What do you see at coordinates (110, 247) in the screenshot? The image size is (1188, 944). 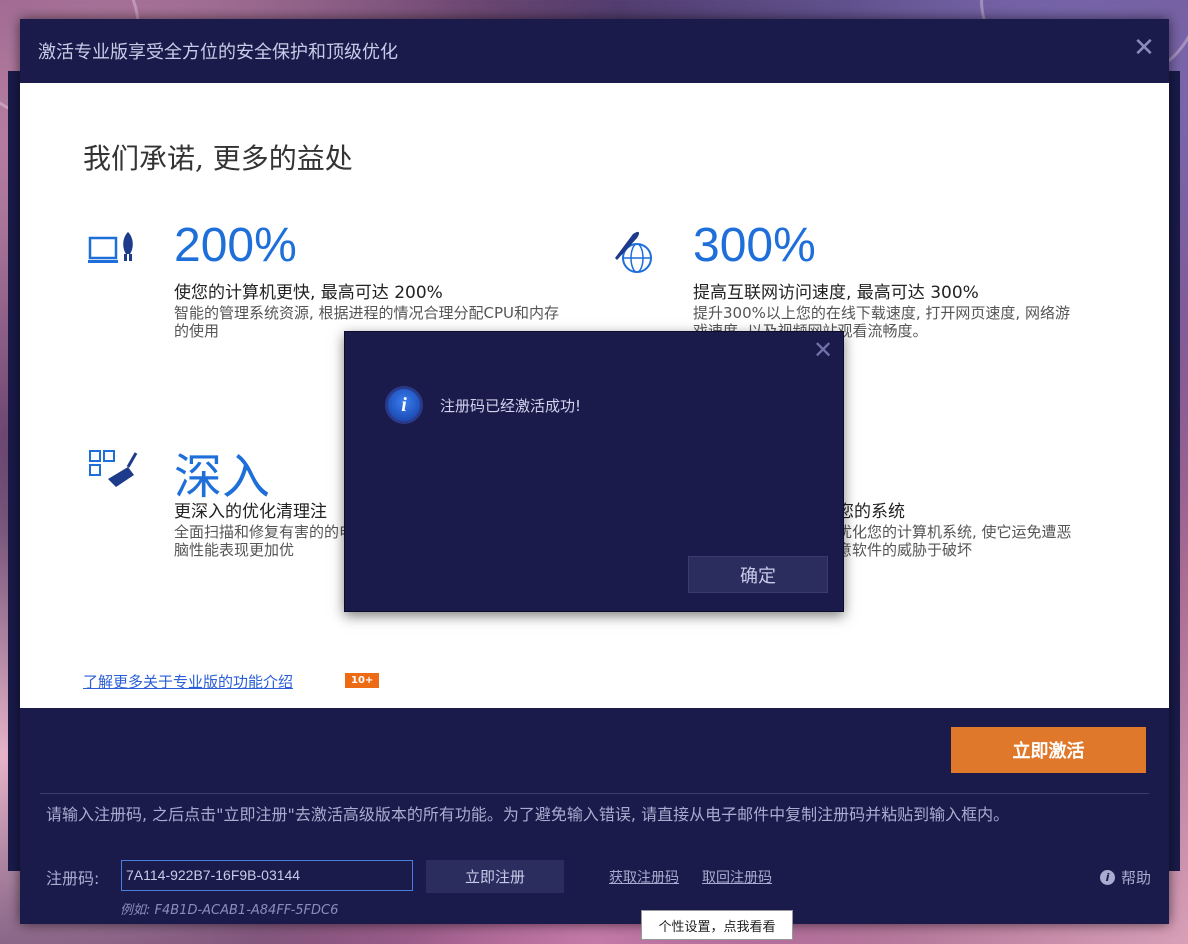 I see `computer-rocket-icon` at bounding box center [110, 247].